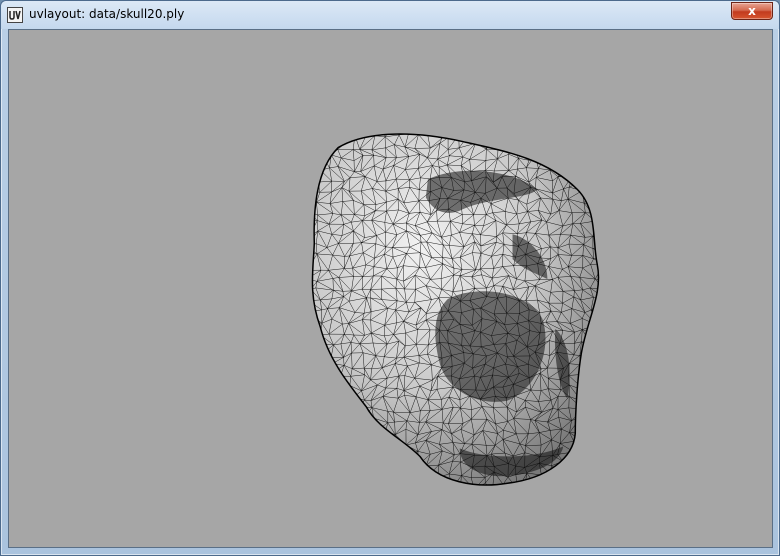 The image size is (780, 556). I want to click on window-title: uvlayout: data/skull20.ply, so click(107, 14).